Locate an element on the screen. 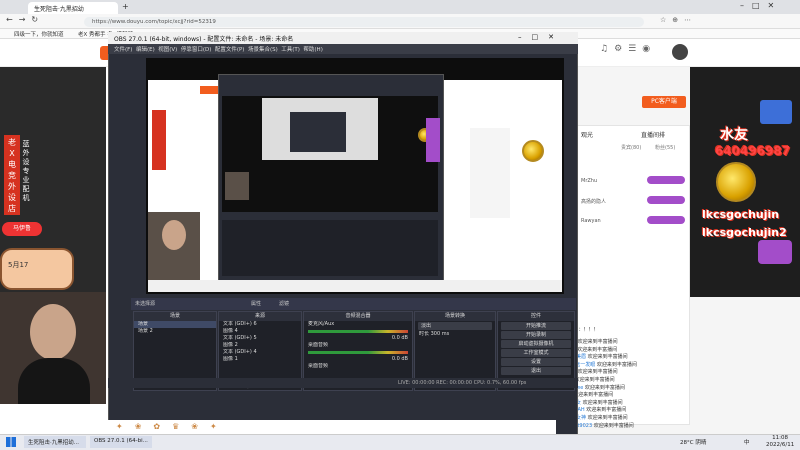 The image size is (800, 450). tab-douyu: 生死阻击·九黑招幼 is located at coordinates (73, 8).